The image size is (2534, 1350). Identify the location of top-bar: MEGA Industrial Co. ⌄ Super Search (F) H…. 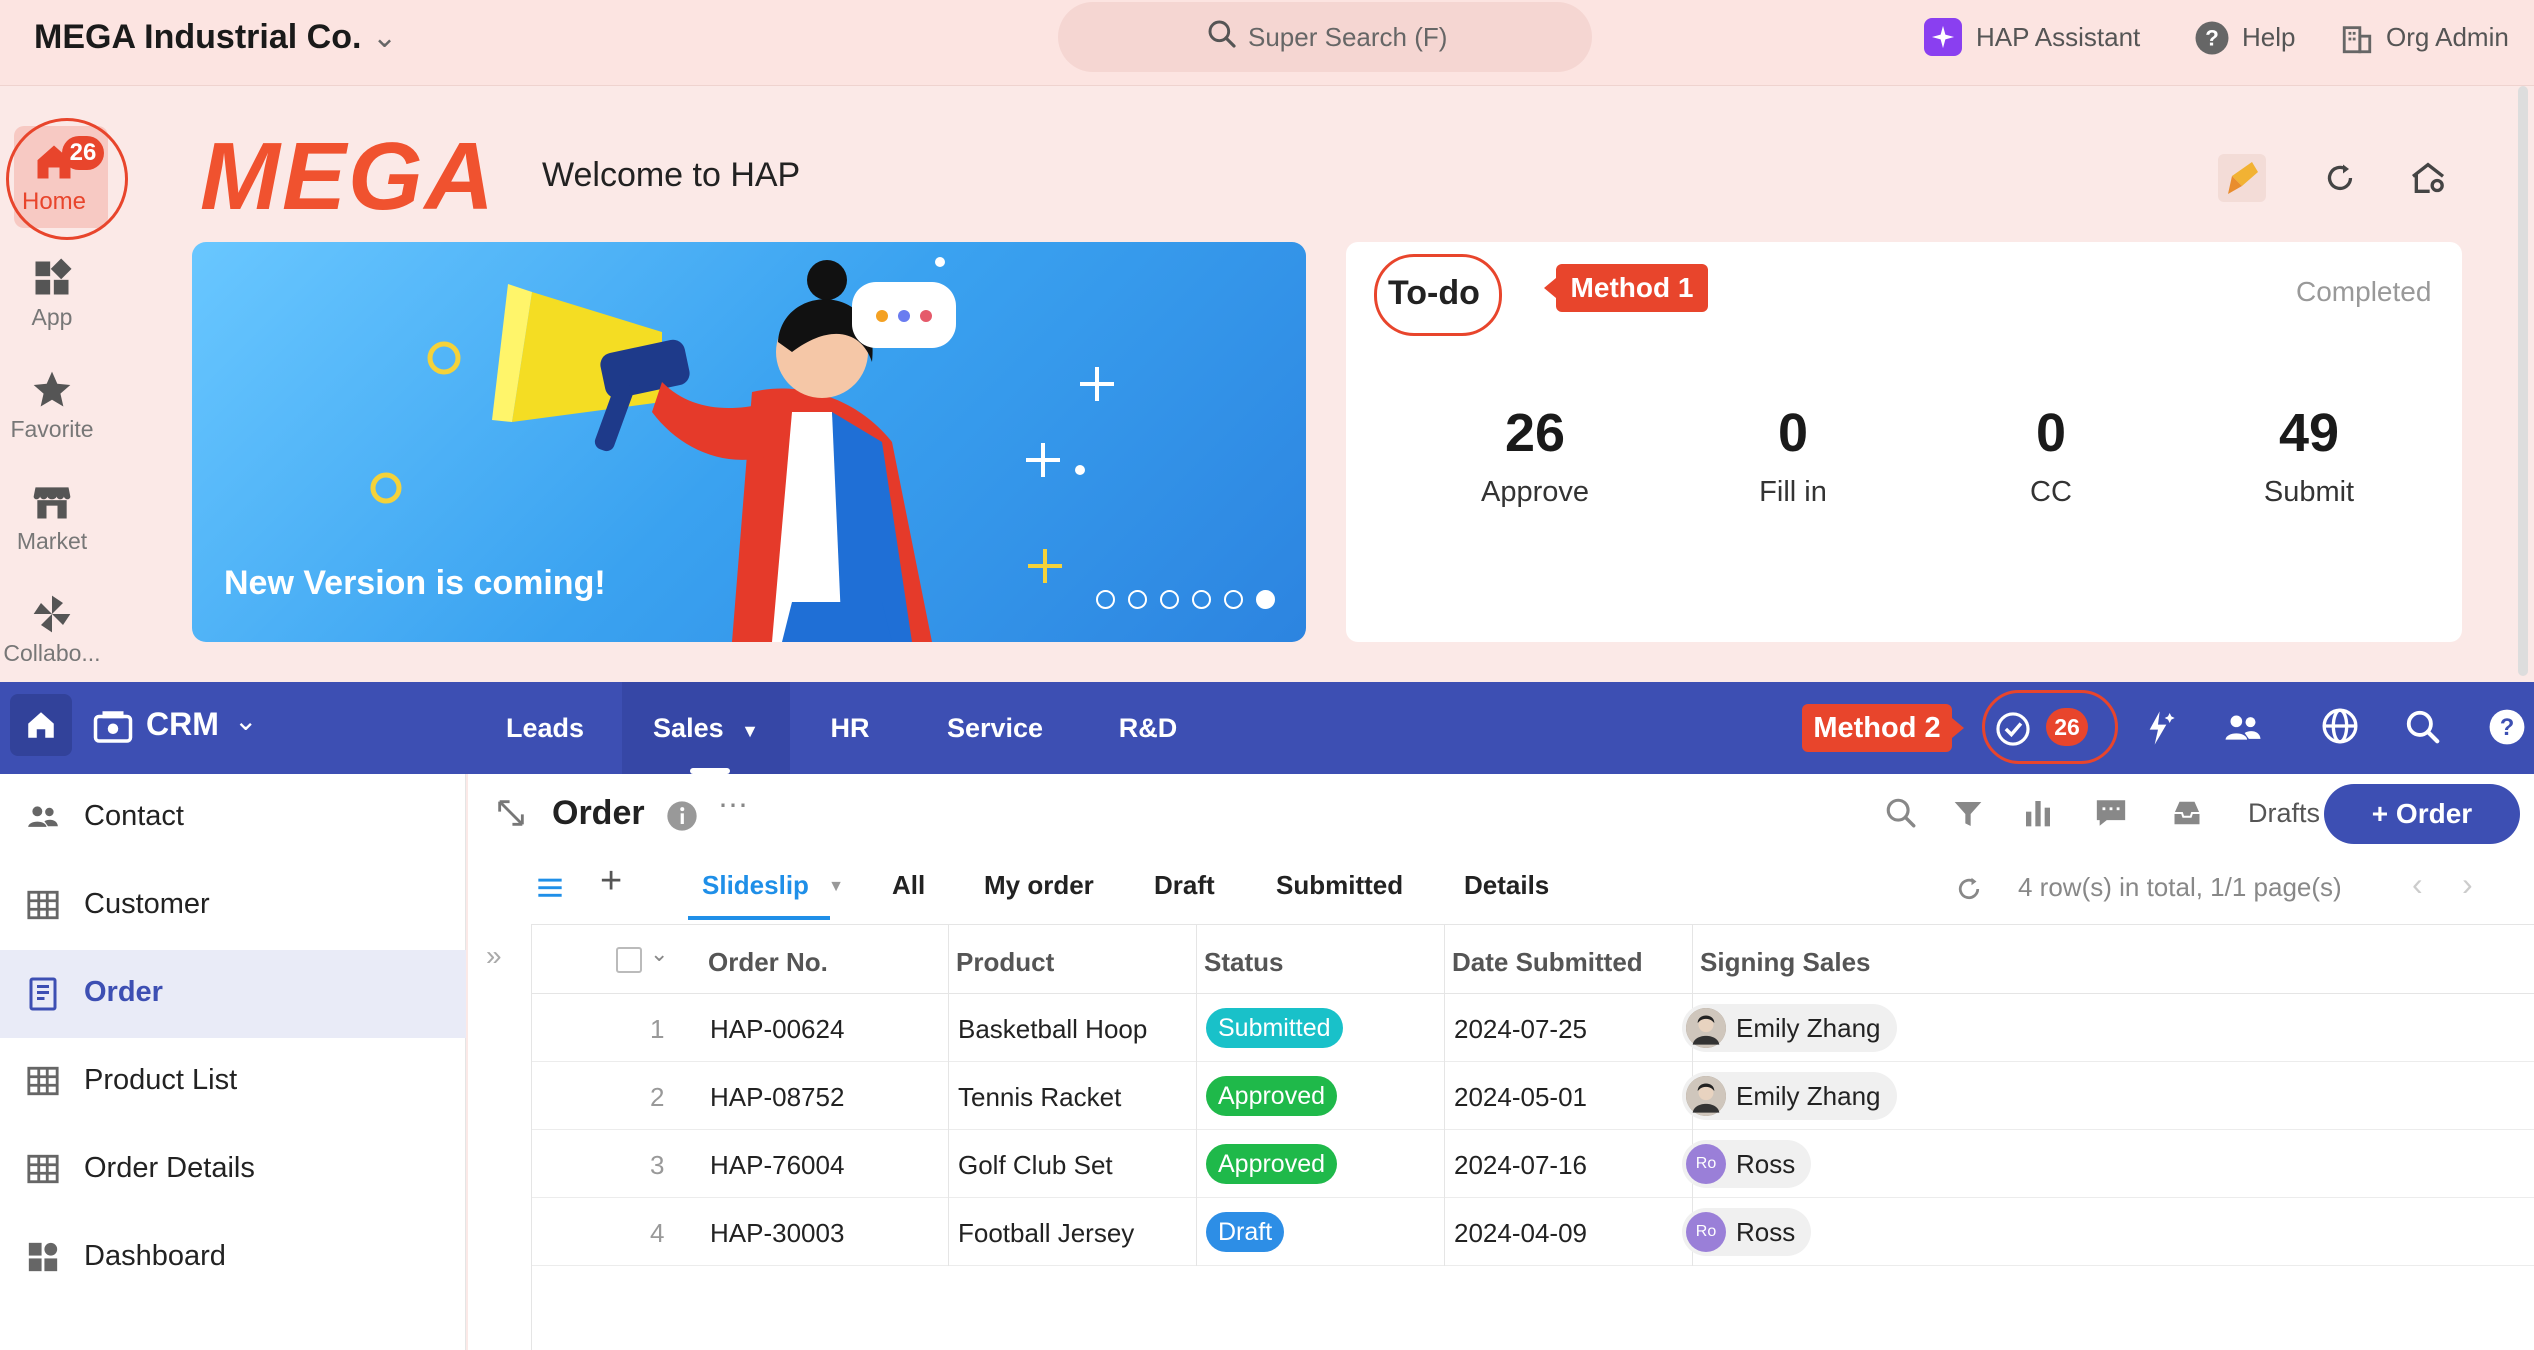
(1267, 43).